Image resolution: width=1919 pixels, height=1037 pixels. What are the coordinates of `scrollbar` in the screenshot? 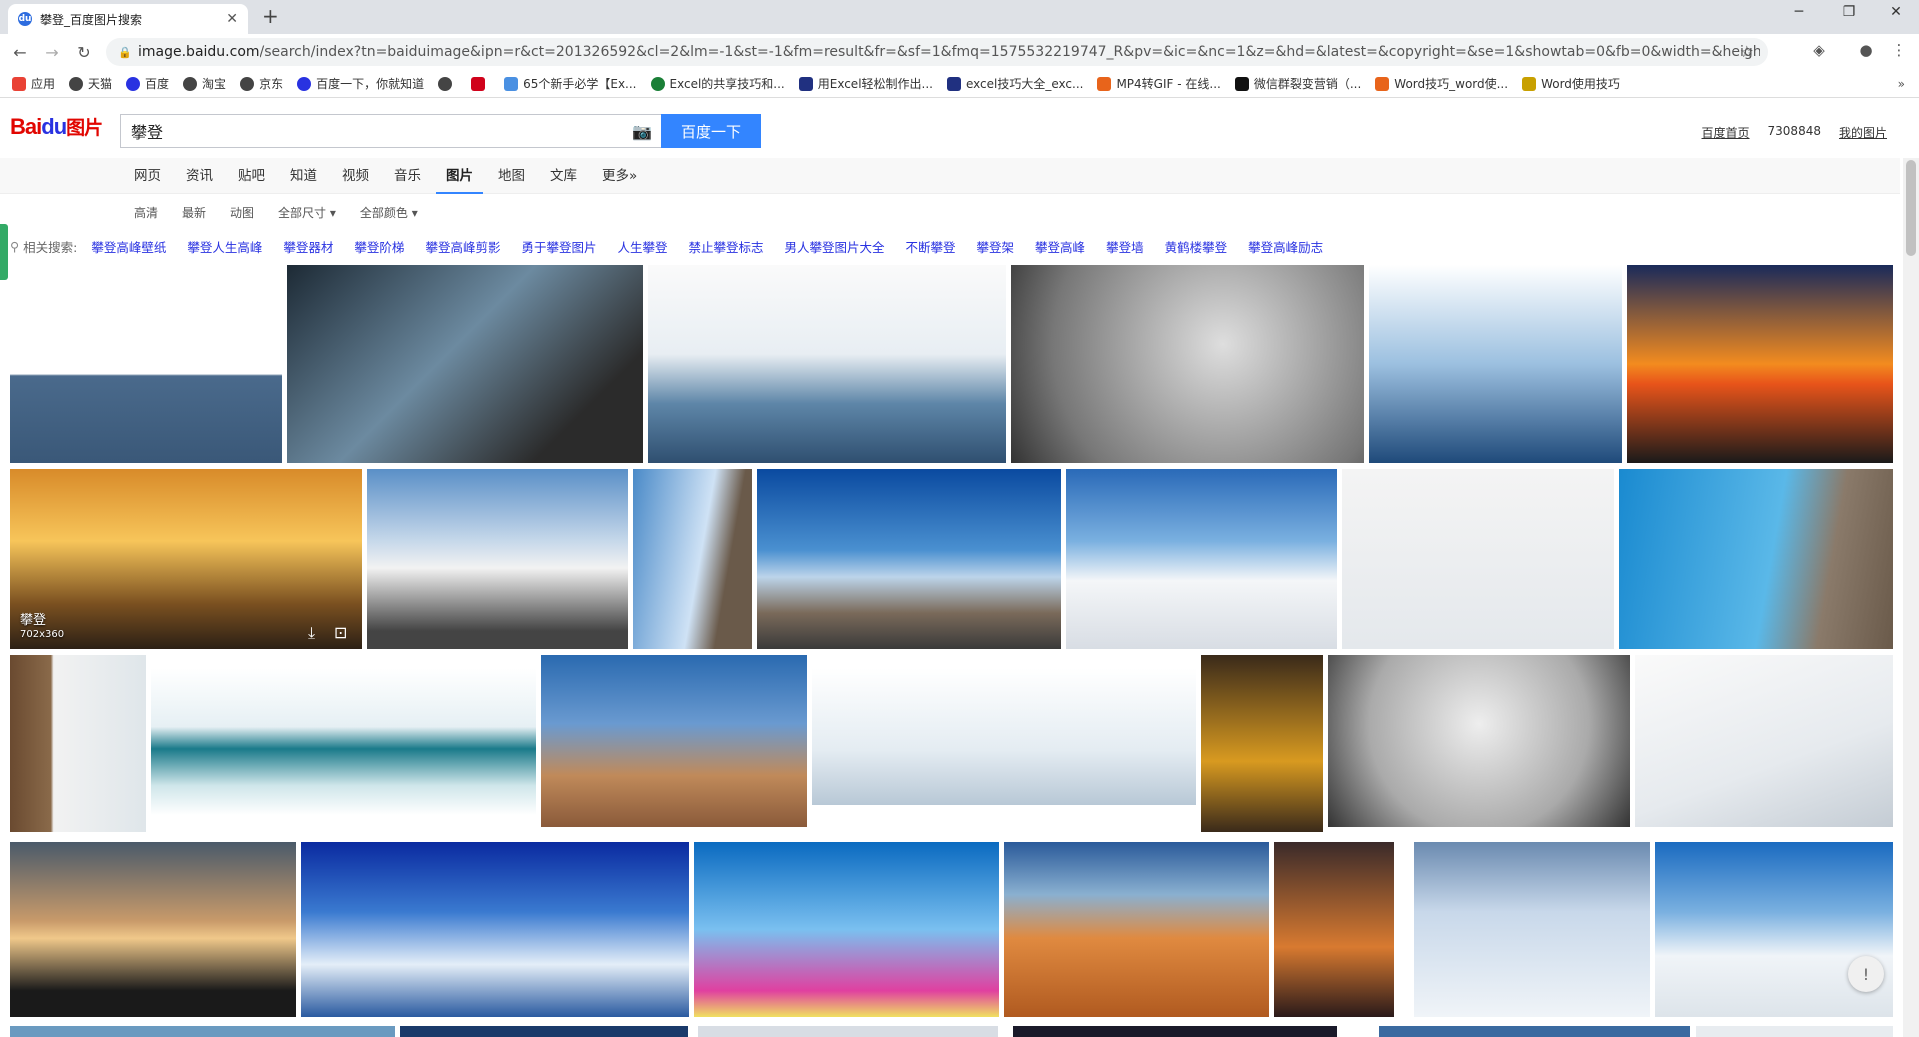 It's located at (1911, 597).